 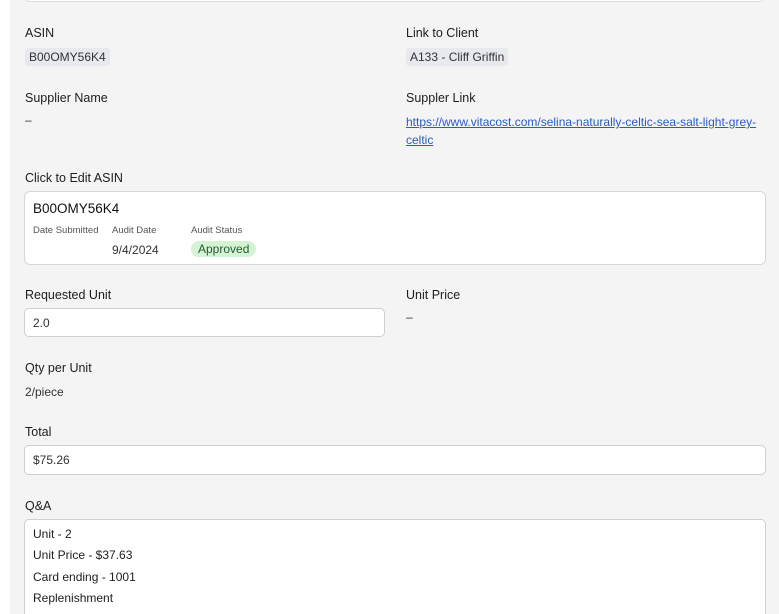 I want to click on client-chip: A133 - Cliff Griffin, so click(x=457, y=57).